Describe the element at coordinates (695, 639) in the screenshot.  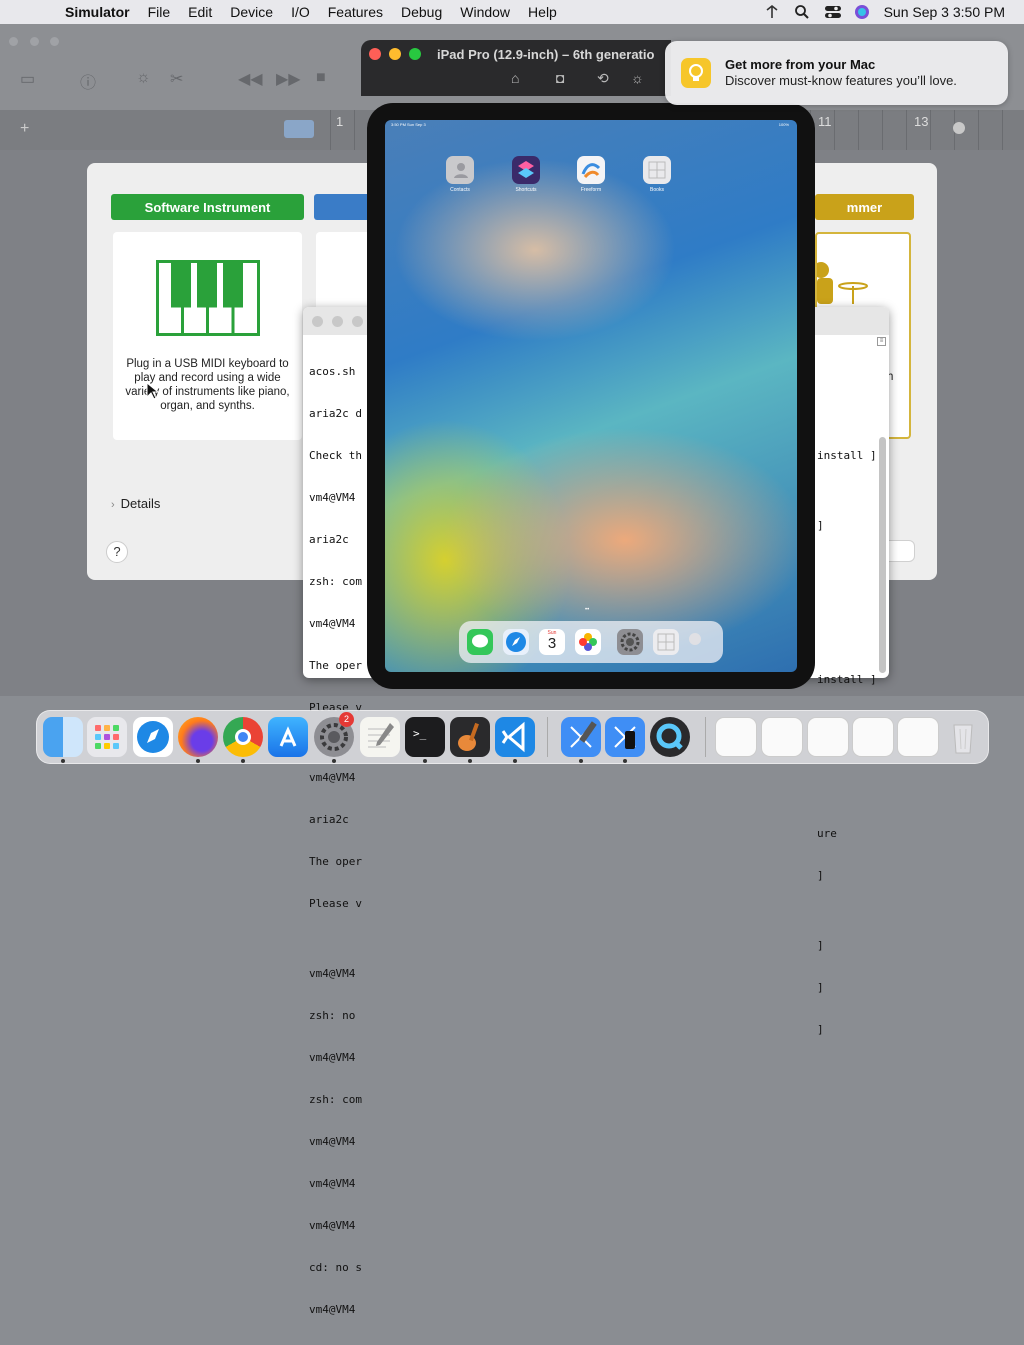
I see `recent-app-icon` at that location.